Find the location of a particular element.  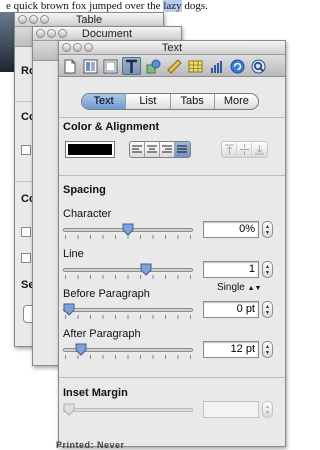

chart-icon is located at coordinates (216, 66).